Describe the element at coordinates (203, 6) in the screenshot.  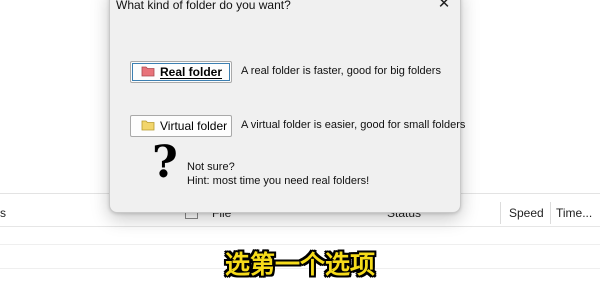
I see `dialog-title: What kind of folder do you want?` at that location.